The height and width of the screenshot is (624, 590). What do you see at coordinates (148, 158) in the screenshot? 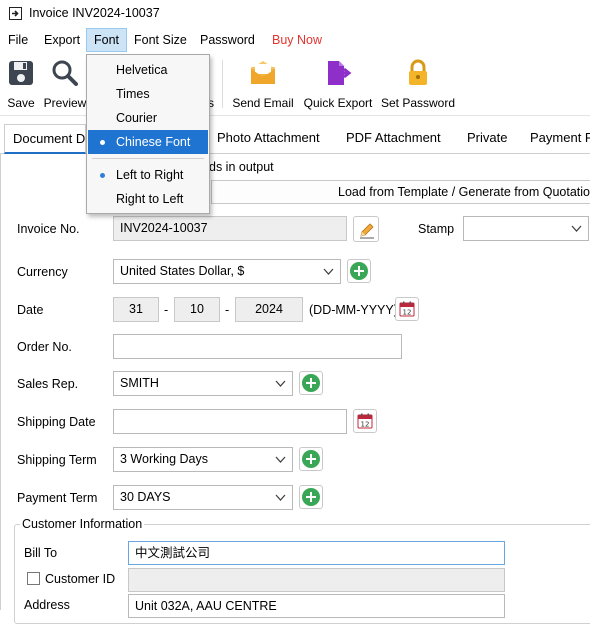
I see `menu-separator` at bounding box center [148, 158].